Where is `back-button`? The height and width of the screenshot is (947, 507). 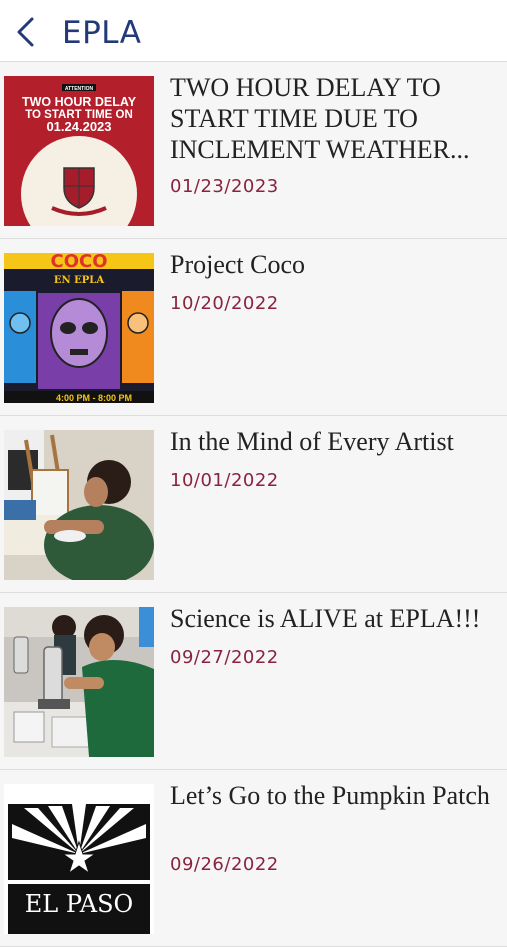
back-button is located at coordinates (26, 32).